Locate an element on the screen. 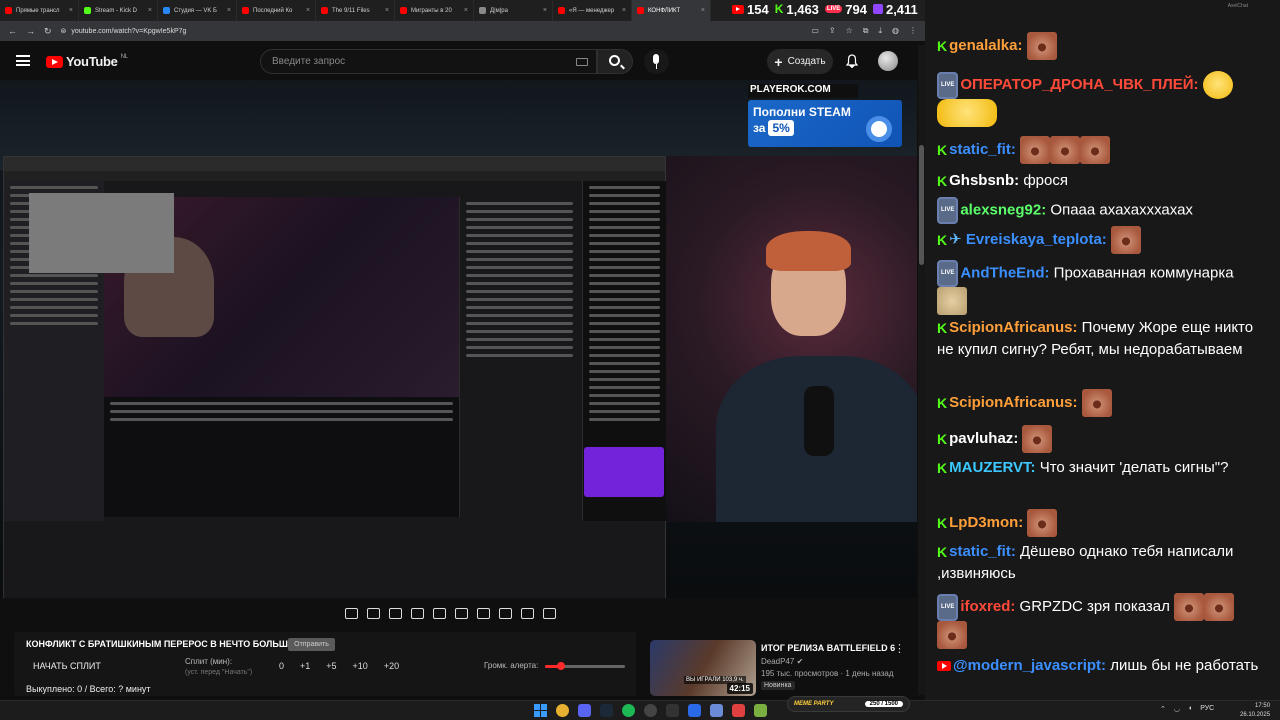 This screenshot has width=1280, height=720. chat-username: AndTheEnd is located at coordinates (1002, 272).